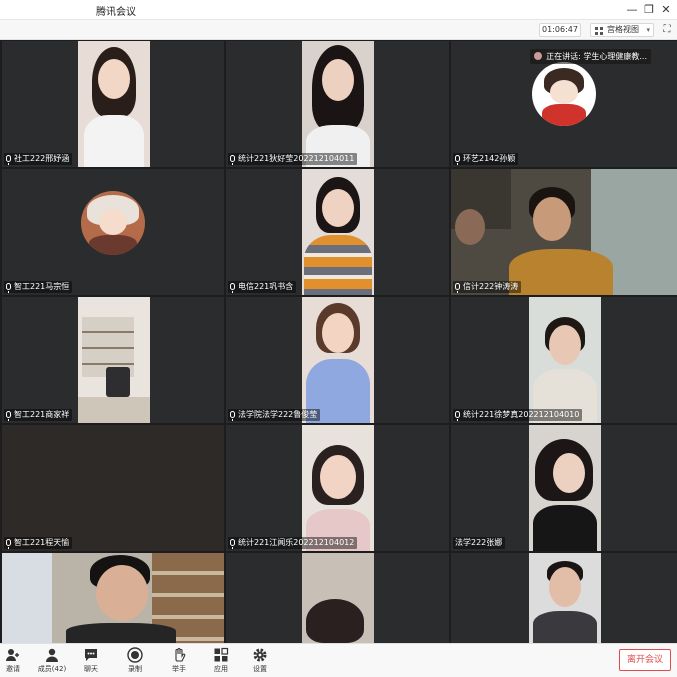  Describe the element at coordinates (262, 287) in the screenshot. I see `participant-name: 电信221巩书含` at that location.